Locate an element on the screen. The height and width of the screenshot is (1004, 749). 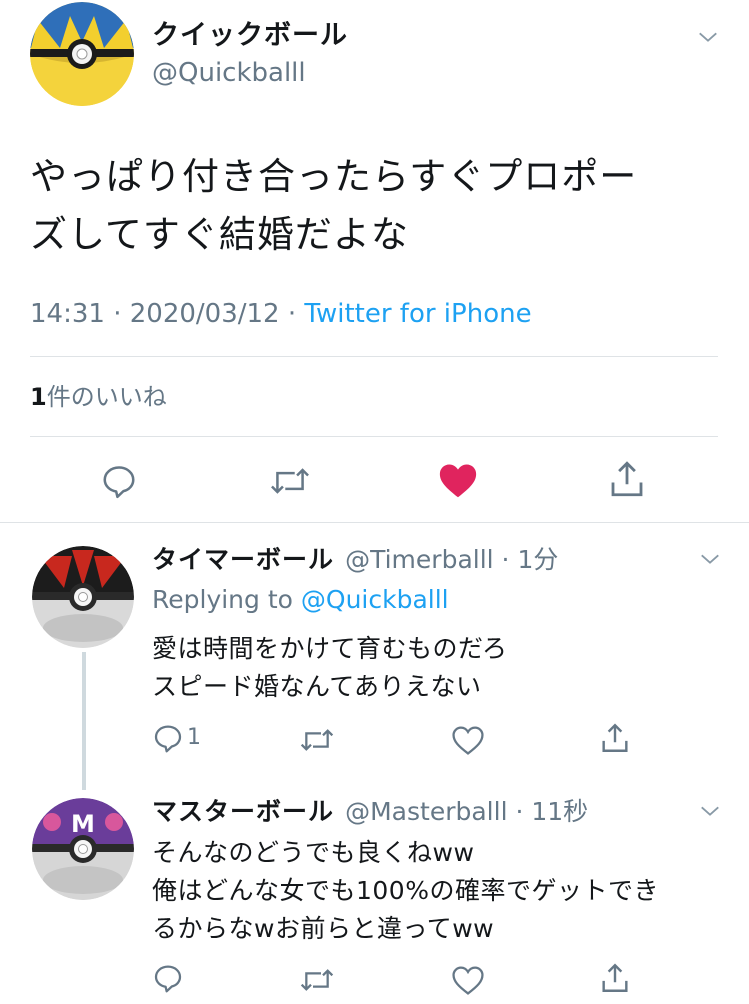
heart-icon is located at coordinates (458, 481).